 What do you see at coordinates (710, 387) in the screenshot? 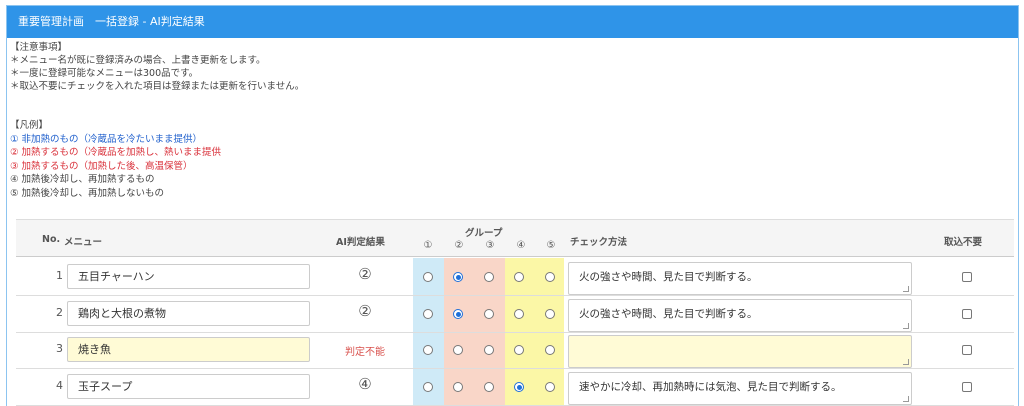
I see `check-method-text: 速やかに冷却、再加熱時には気泡、見た目で判断する。` at bounding box center [710, 387].